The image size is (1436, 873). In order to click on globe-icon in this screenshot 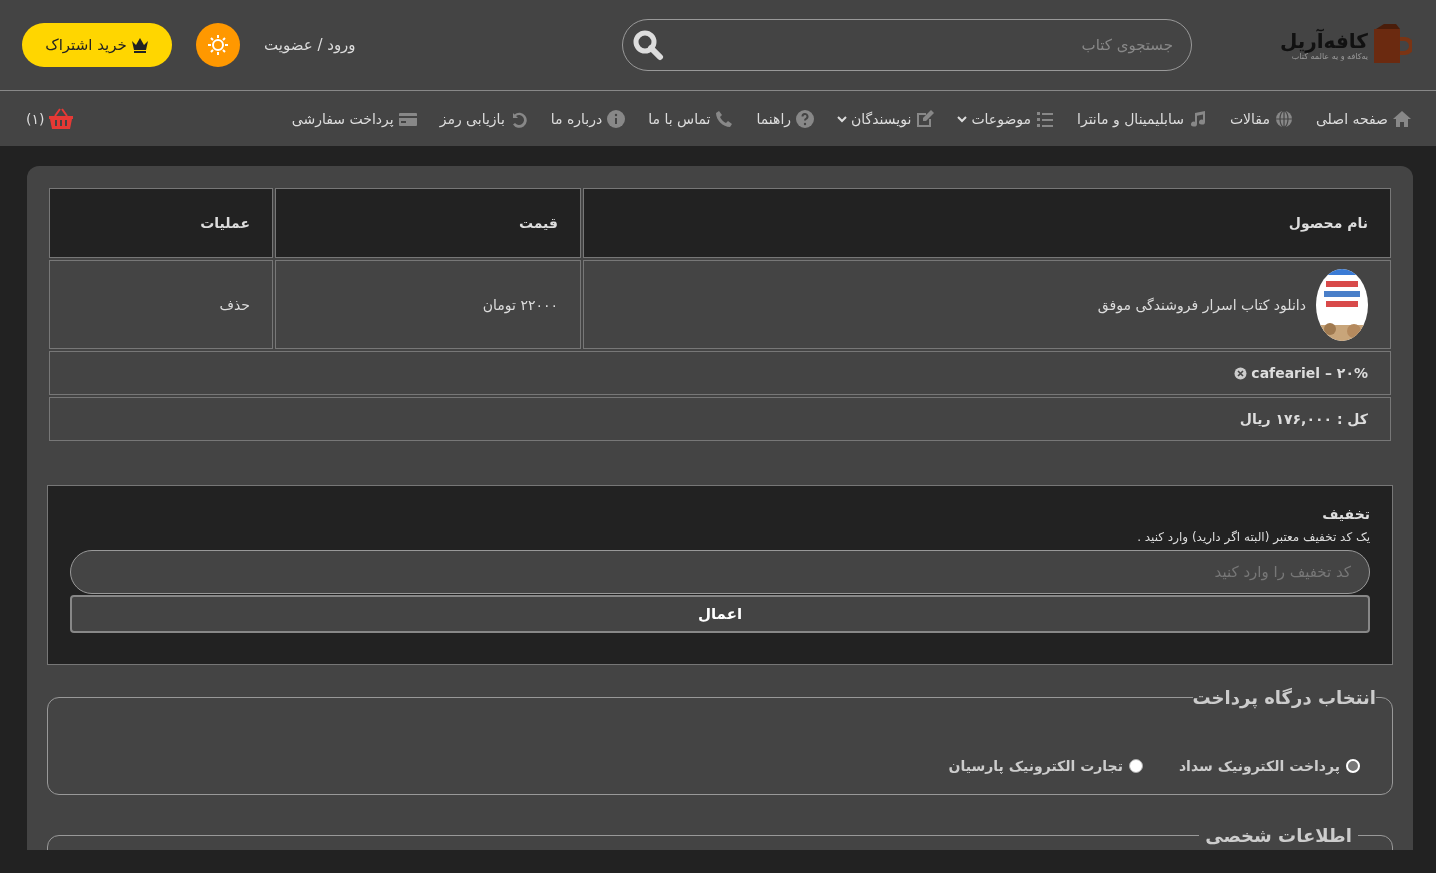, I will do `click(1283, 118)`.